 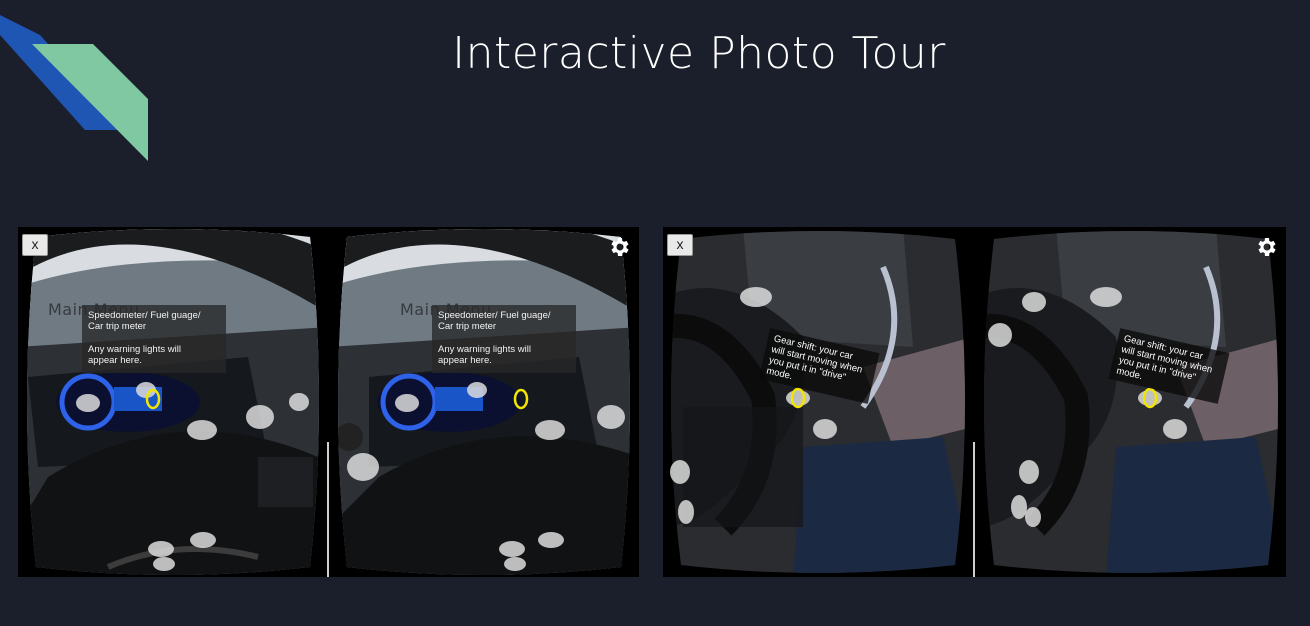 I want to click on eye-divider, so click(x=974, y=509).